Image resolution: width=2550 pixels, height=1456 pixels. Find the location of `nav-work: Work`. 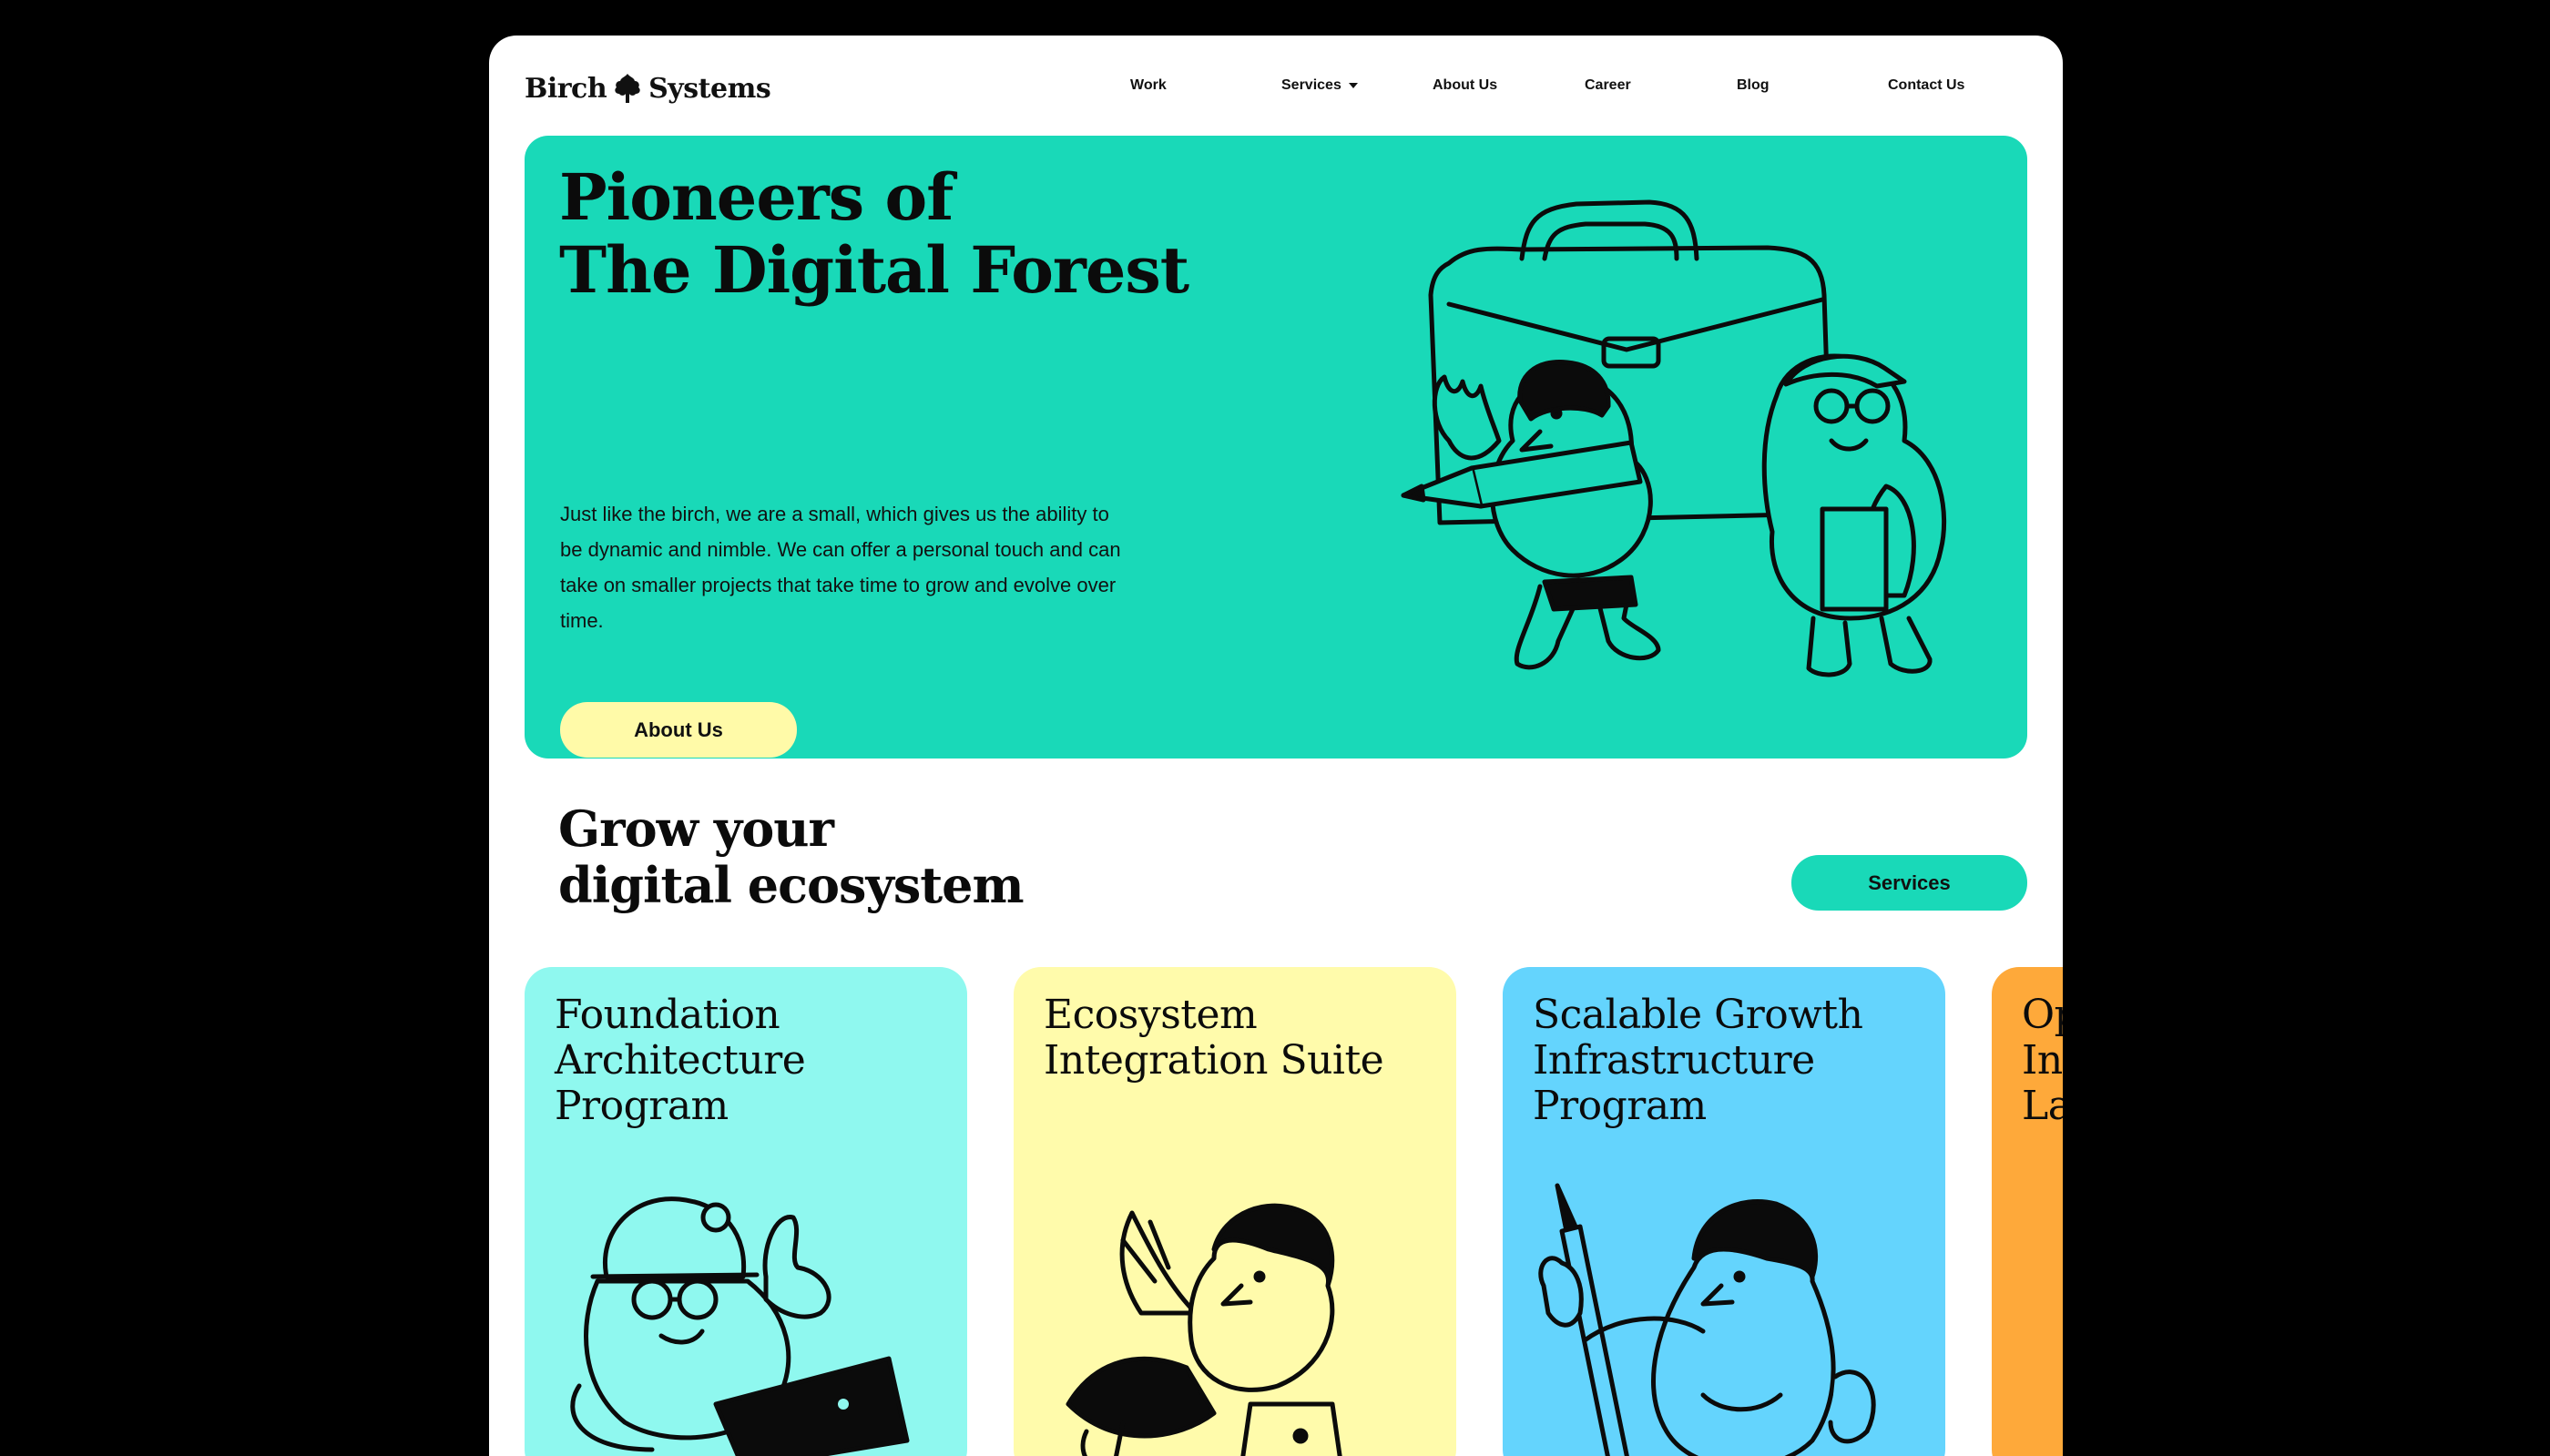

nav-work: Work is located at coordinates (1148, 85).